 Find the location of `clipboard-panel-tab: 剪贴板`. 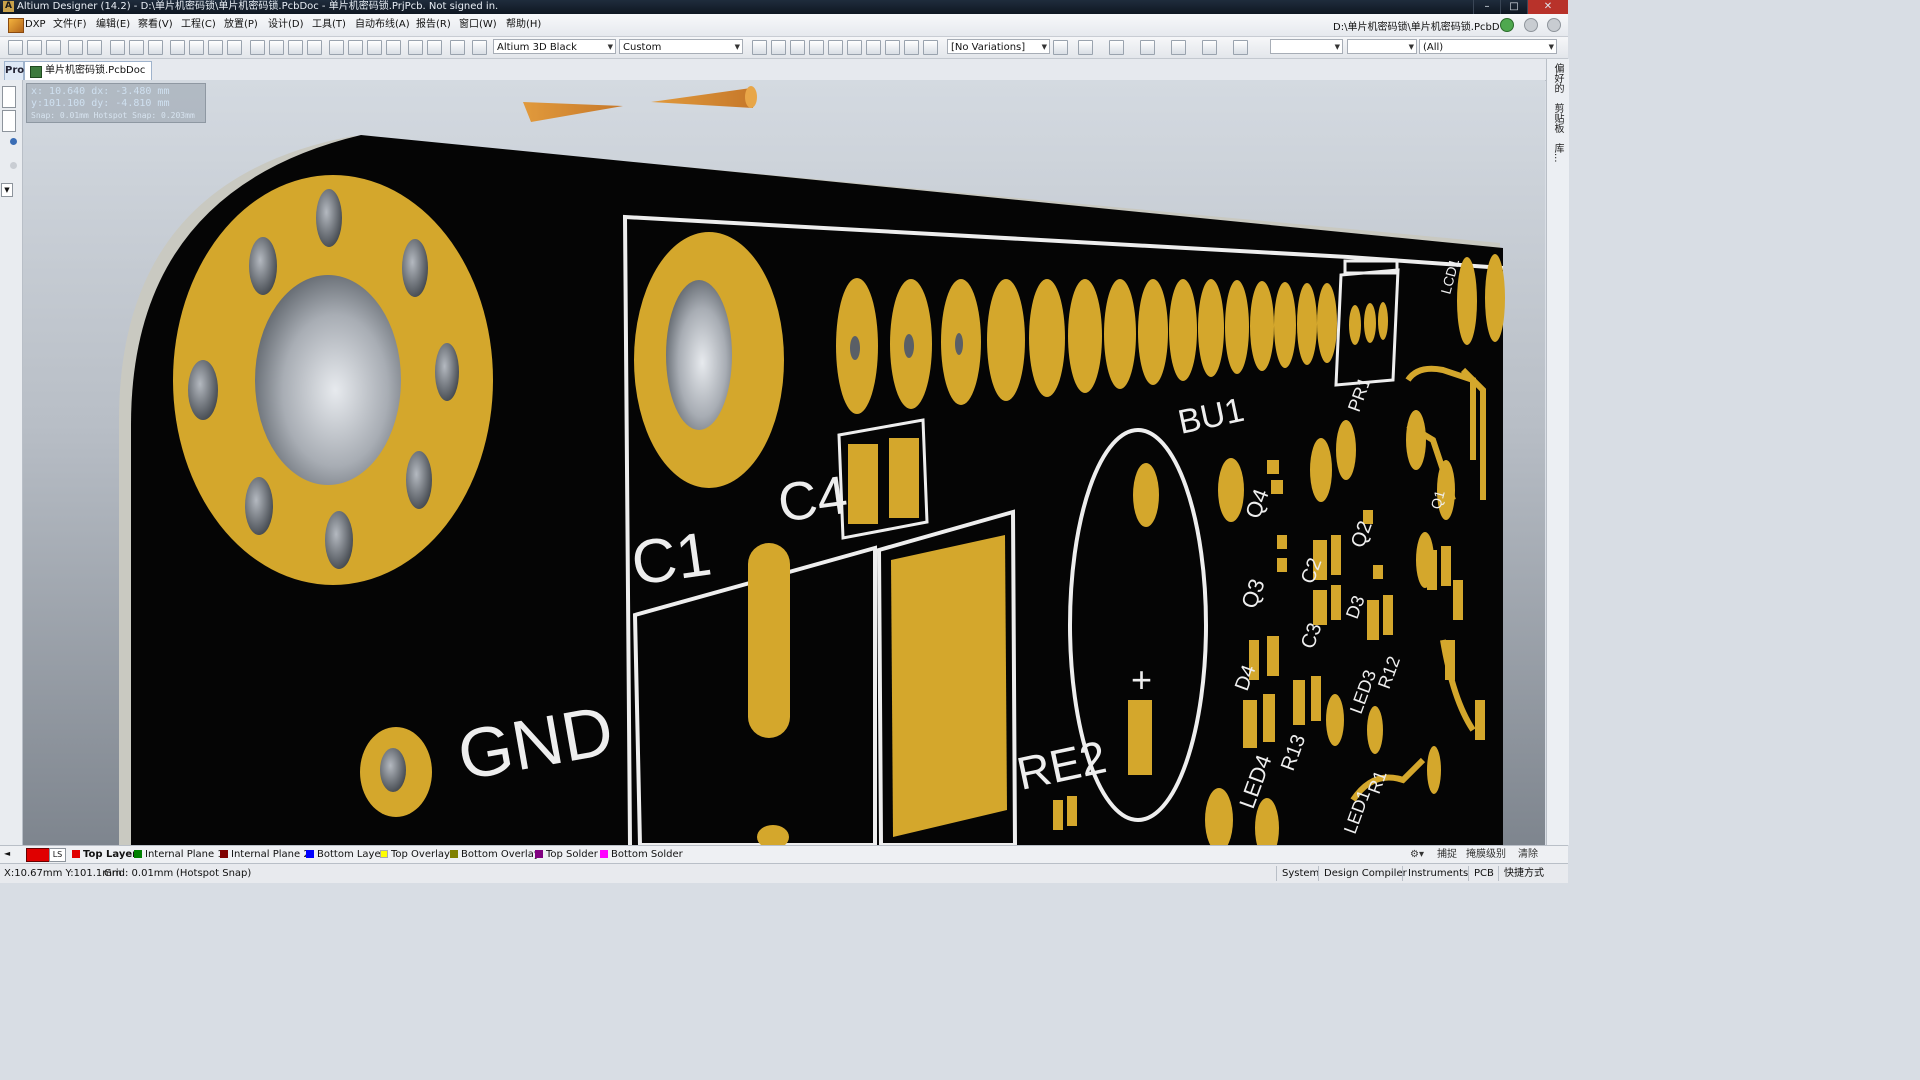

clipboard-panel-tab: 剪贴板 is located at coordinates (1558, 118).